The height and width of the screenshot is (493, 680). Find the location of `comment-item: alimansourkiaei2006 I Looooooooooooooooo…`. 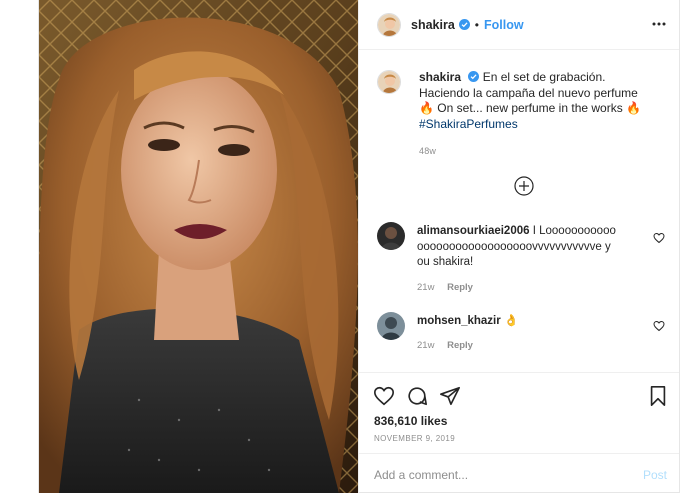

comment-item: alimansourkiaei2006 I Looooooooooooooooo… is located at coordinates (522, 257).